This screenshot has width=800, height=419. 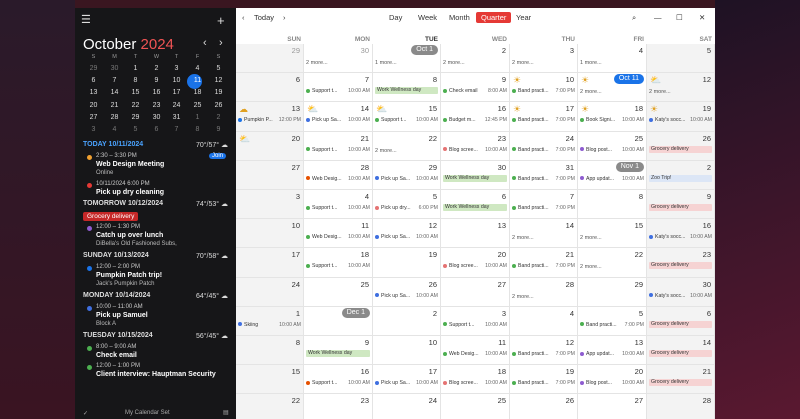 I want to click on day-cell: 11 Web Desig... 10:00 AM, so click(x=475, y=351).